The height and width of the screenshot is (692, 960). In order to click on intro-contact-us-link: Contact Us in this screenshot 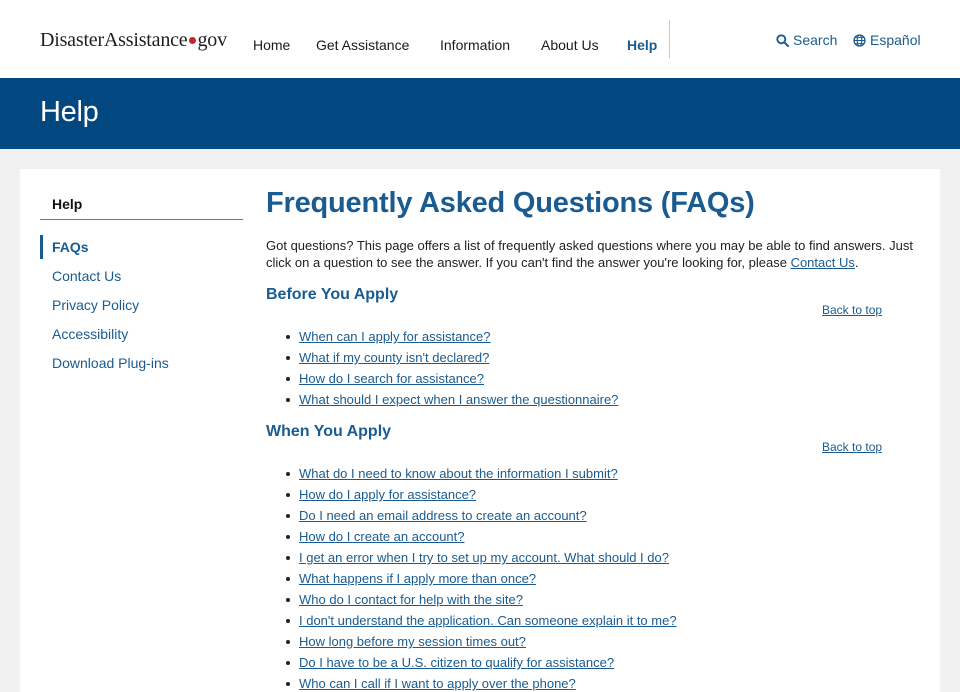, I will do `click(823, 262)`.